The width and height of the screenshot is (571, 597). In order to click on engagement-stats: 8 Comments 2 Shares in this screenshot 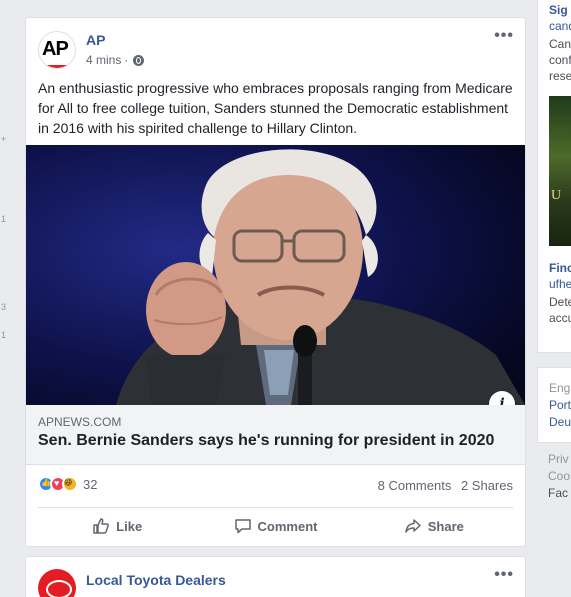, I will do `click(445, 485)`.